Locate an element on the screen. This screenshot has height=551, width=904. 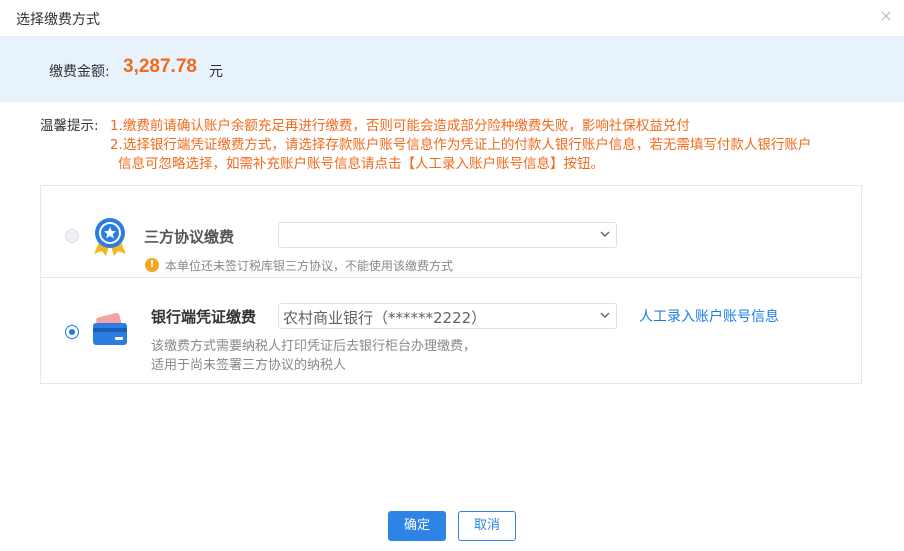
manual-entry-link: 人工录入账户账号信息 is located at coordinates (709, 316).